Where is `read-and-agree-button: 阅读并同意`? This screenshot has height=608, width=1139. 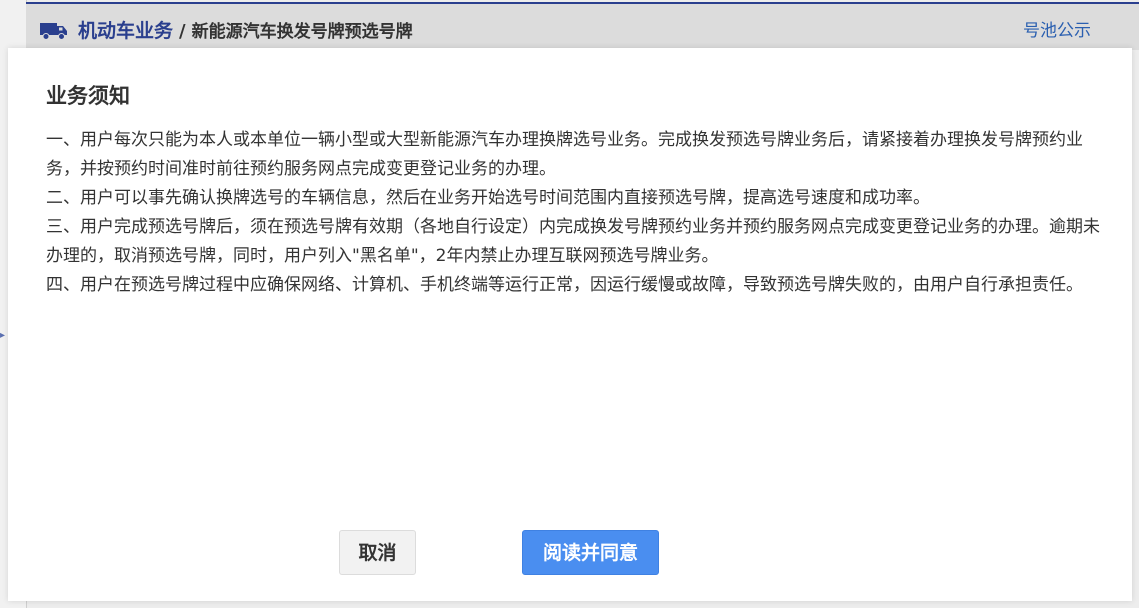 read-and-agree-button: 阅读并同意 is located at coordinates (590, 552).